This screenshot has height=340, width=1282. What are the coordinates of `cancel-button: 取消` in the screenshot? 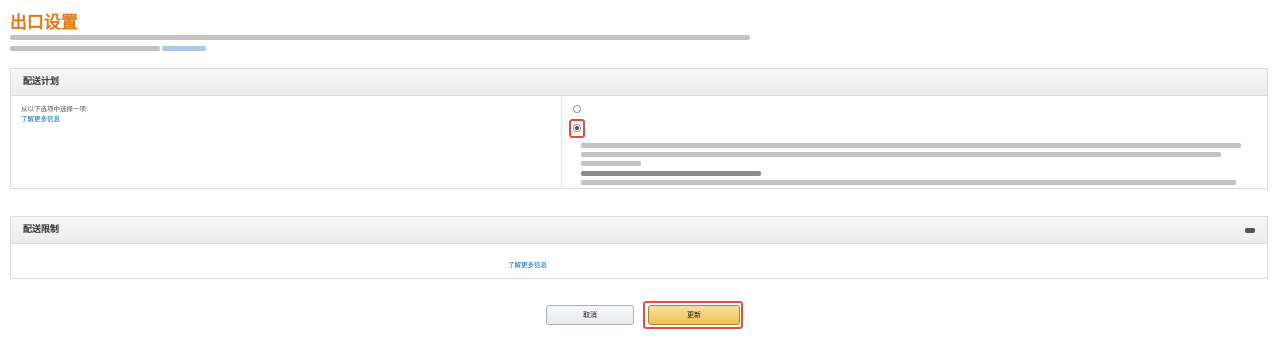 It's located at (590, 315).